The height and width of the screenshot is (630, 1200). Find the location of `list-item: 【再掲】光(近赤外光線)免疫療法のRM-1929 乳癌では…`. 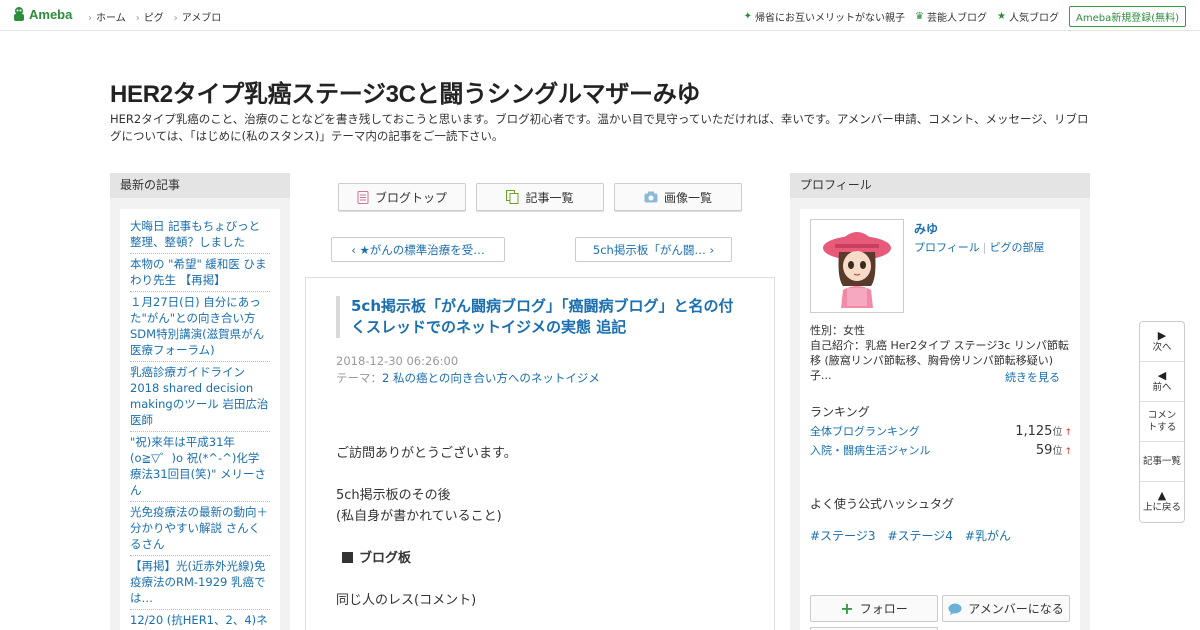

list-item: 【再掲】光(近赤外光線)免疫療法のRM-1929 乳癌では… is located at coordinates (200, 583).